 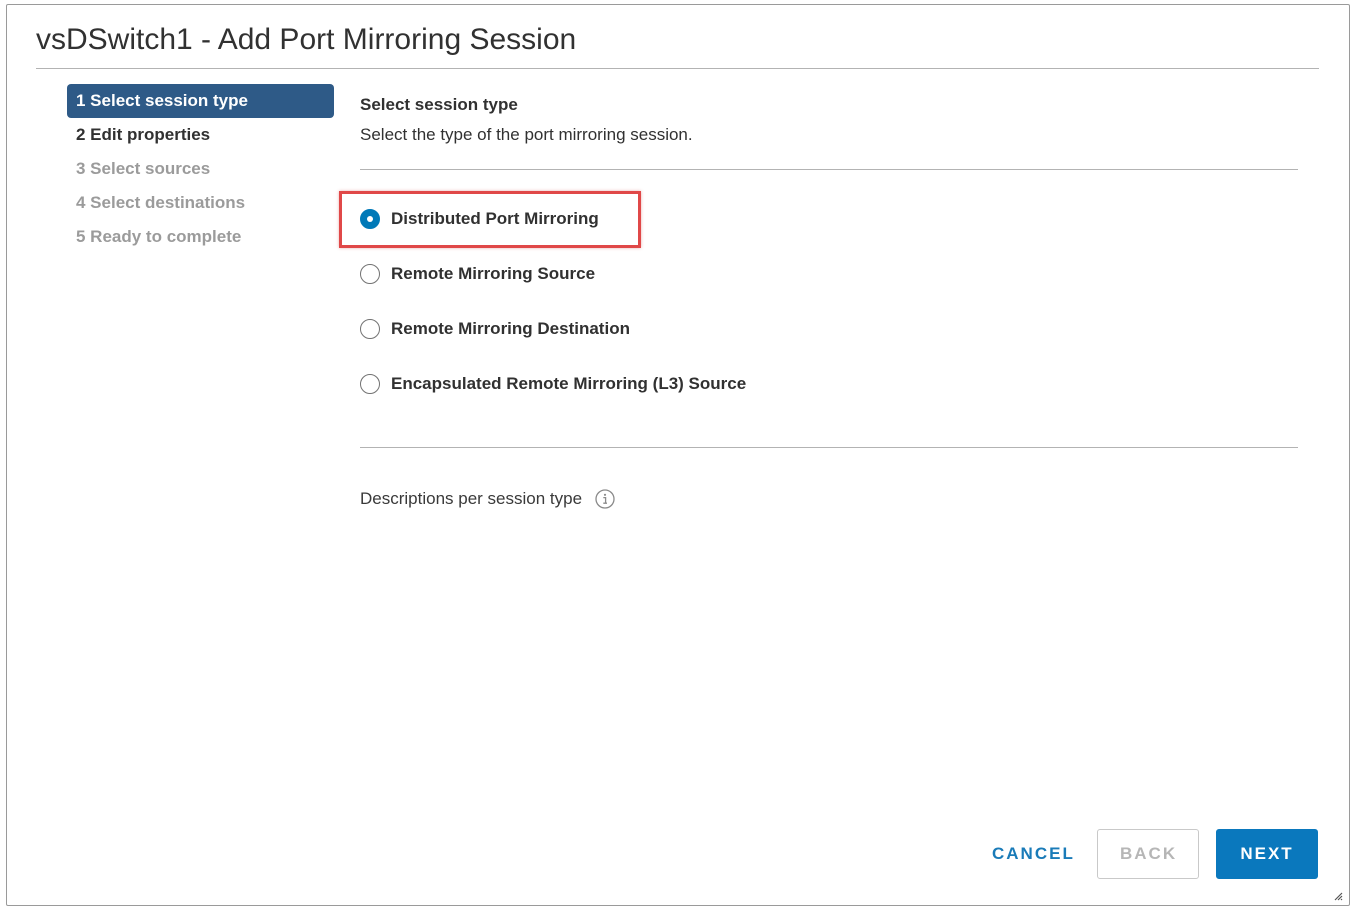 What do you see at coordinates (1024, 854) in the screenshot?
I see `cancel-button: CANCEL` at bounding box center [1024, 854].